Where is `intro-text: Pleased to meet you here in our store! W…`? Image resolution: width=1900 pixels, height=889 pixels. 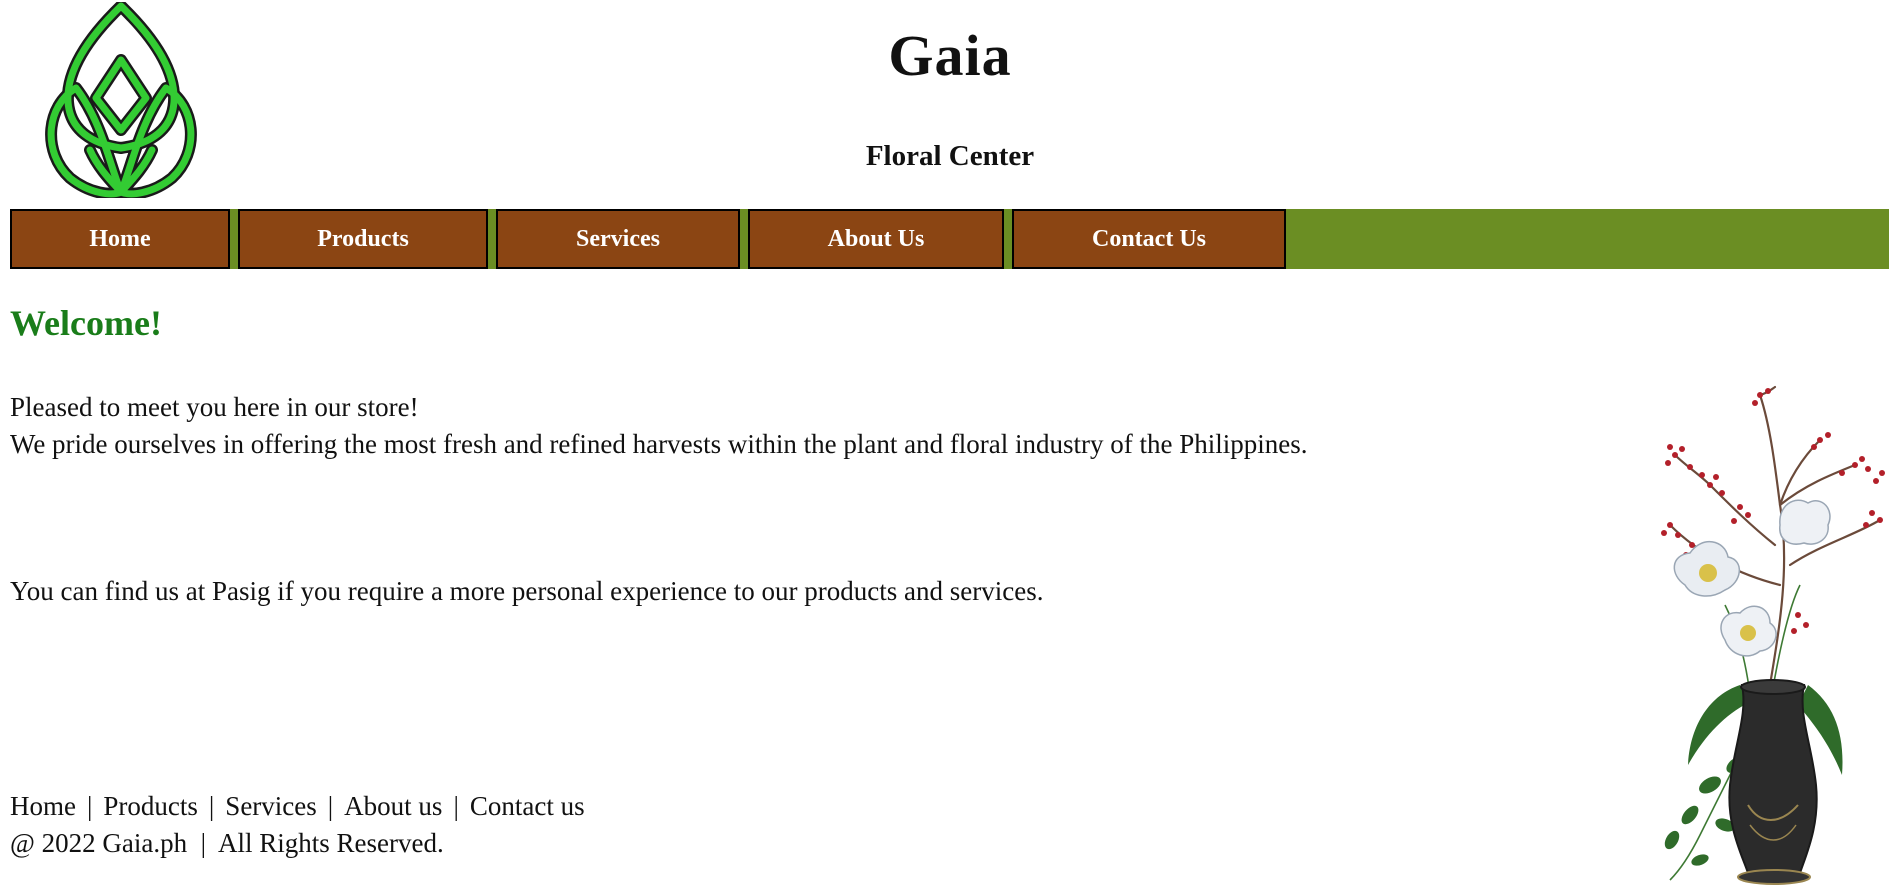
intro-text: Pleased to meet you here in our store! W… is located at coordinates (659, 426).